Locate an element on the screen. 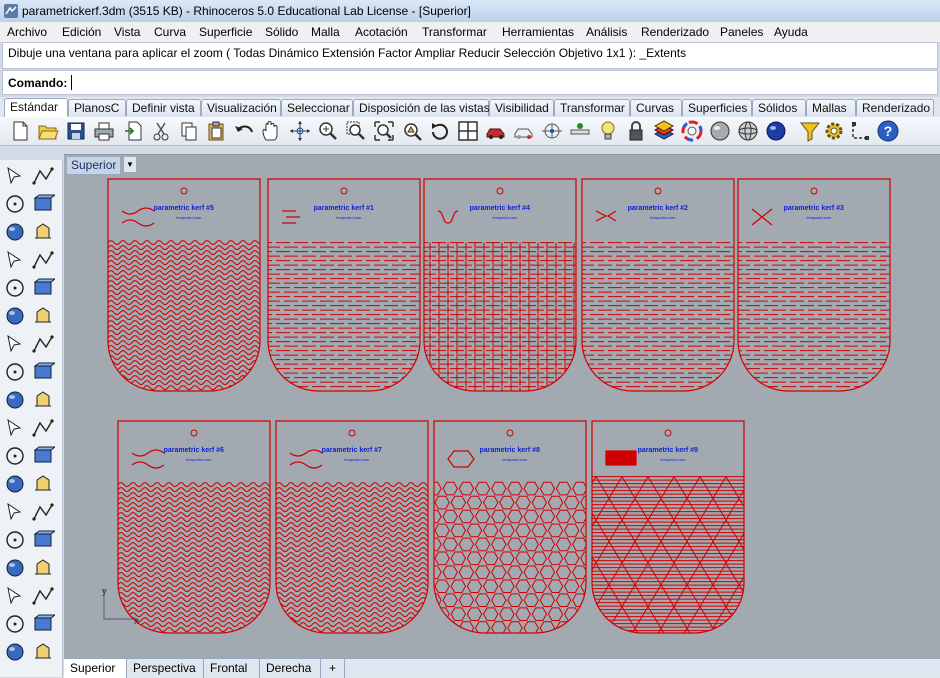 This screenshot has width=940, height=678. mirror-icon is located at coordinates (43, 596).